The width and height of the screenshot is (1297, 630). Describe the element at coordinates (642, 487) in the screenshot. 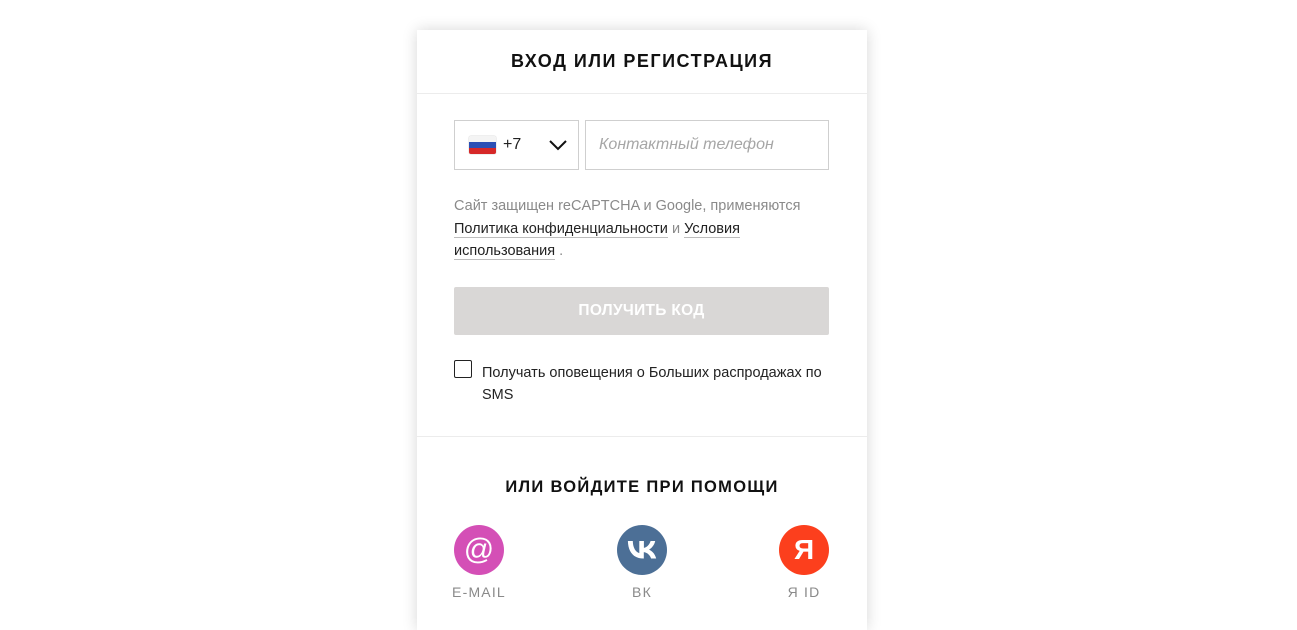

I see `alt-login-title: ИЛИ ВОЙДИТЕ ПРИ ПОМОЩИ` at that location.